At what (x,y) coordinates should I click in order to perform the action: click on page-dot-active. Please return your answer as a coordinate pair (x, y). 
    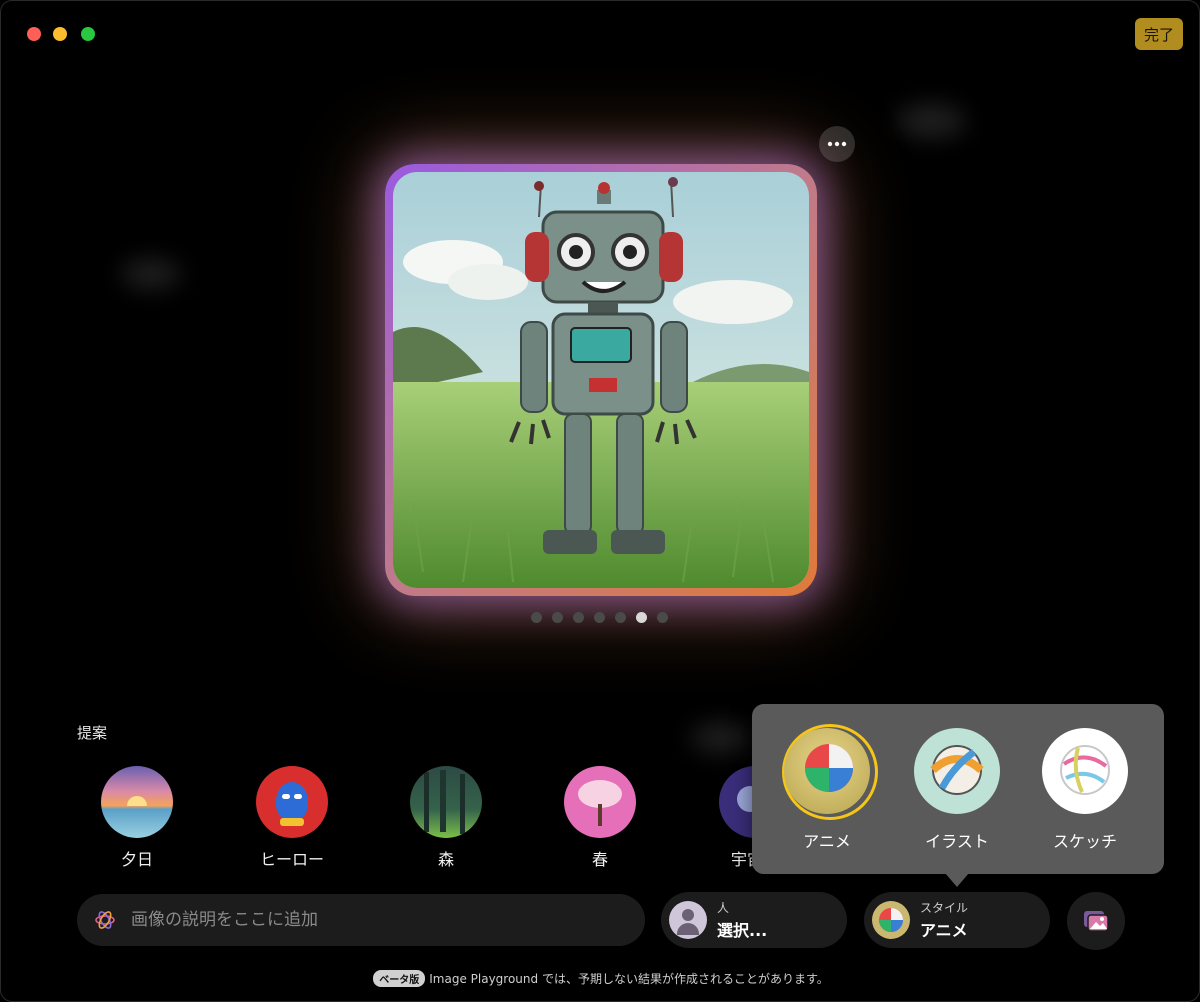
    Looking at the image, I should click on (641, 617).